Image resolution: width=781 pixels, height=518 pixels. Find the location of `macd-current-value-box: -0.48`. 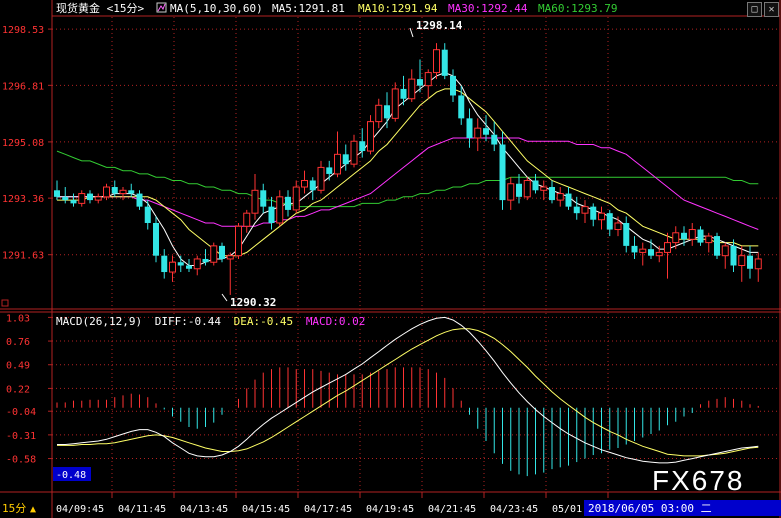

macd-current-value-box: -0.48 is located at coordinates (72, 474).